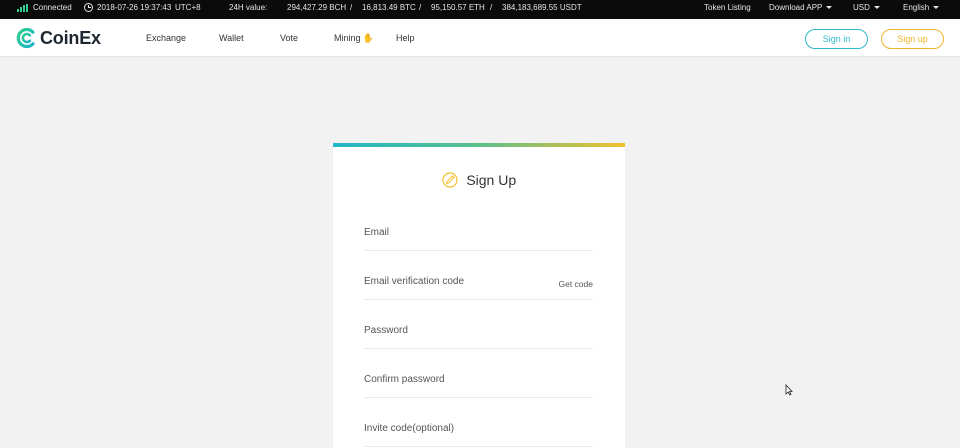 Image resolution: width=960 pixels, height=448 pixels. Describe the element at coordinates (478, 288) in the screenshot. I see `verification-code-field: Email verification code Get code` at that location.